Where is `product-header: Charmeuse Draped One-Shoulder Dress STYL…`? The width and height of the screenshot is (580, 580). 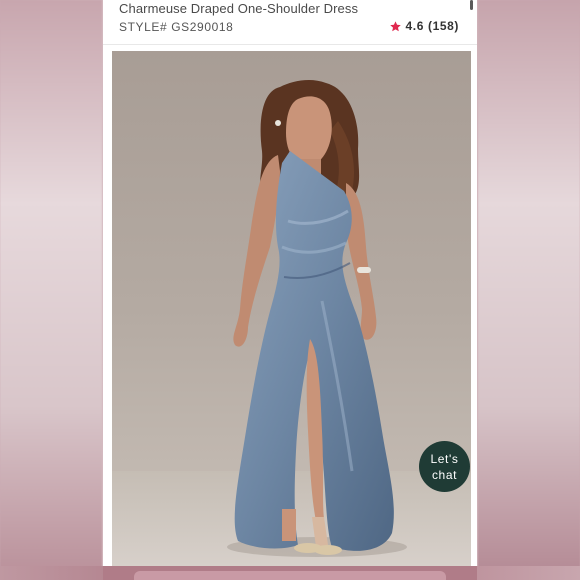
product-header: Charmeuse Draped One-Shoulder Dress STYL… is located at coordinates (290, 22).